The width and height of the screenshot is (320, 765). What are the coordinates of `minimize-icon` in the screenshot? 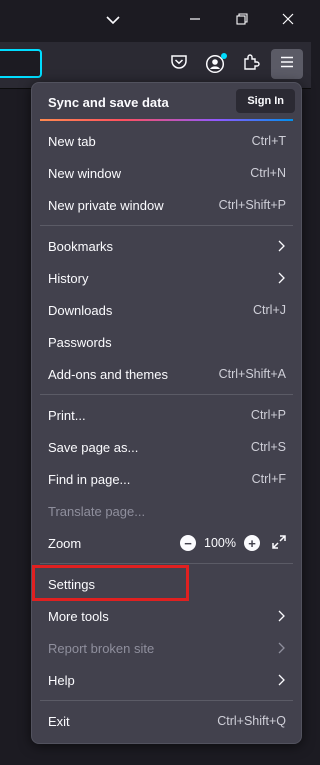 It's located at (195, 21).